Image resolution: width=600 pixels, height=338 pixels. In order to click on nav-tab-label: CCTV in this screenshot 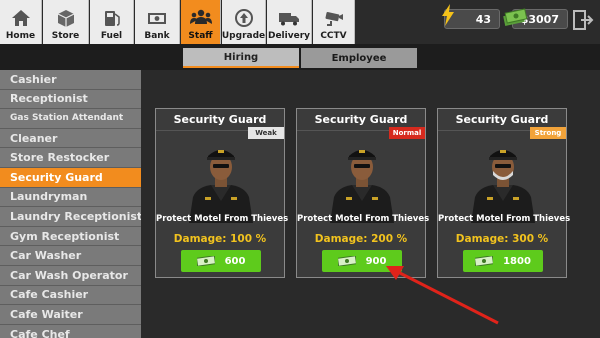, I will do `click(333, 36)`.